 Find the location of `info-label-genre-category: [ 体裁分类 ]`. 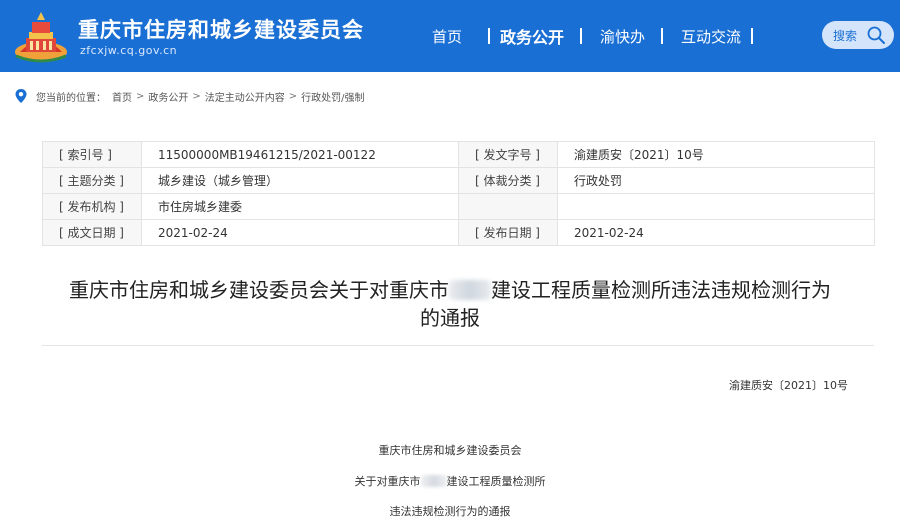

info-label-genre-category: [ 体裁分类 ] is located at coordinates (508, 180).